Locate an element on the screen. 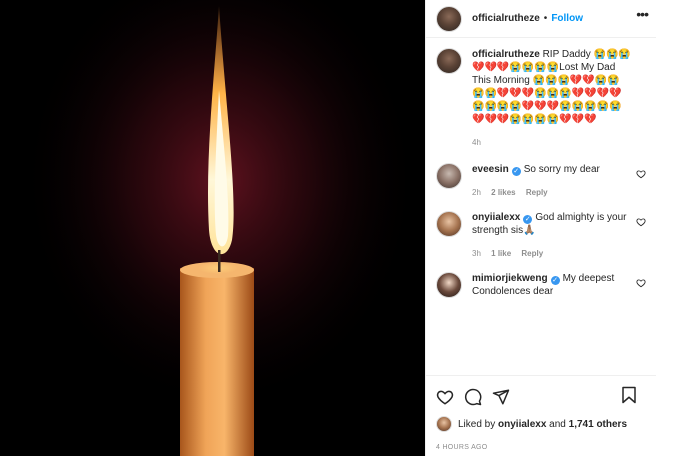  more-options-icon: ••• is located at coordinates (642, 14).